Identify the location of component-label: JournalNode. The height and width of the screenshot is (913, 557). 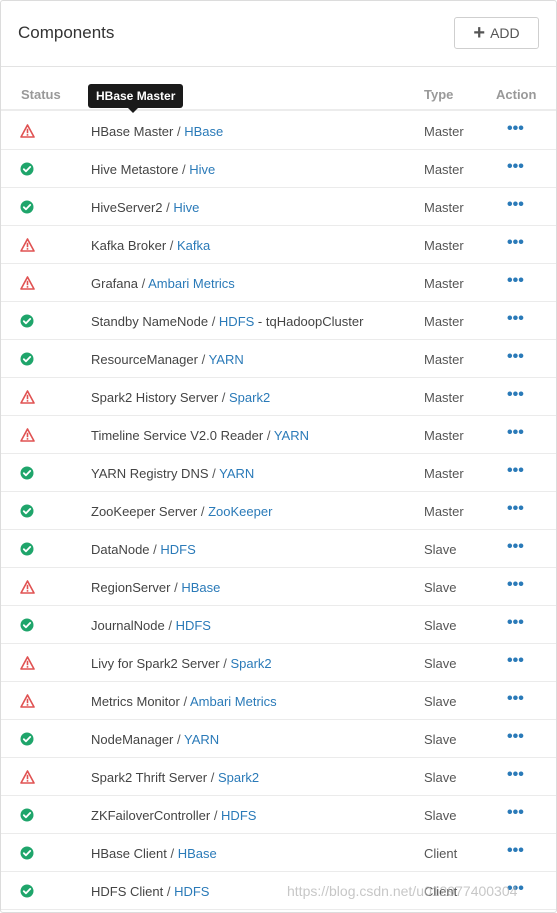
(128, 625).